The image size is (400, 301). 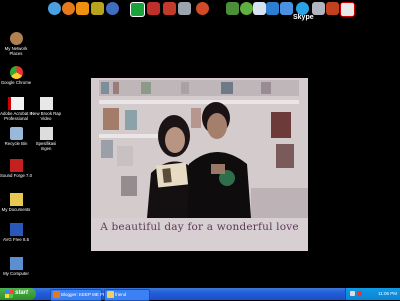 What do you see at coordinates (359, 293) in the screenshot?
I see `tray-volume-icon` at bounding box center [359, 293].